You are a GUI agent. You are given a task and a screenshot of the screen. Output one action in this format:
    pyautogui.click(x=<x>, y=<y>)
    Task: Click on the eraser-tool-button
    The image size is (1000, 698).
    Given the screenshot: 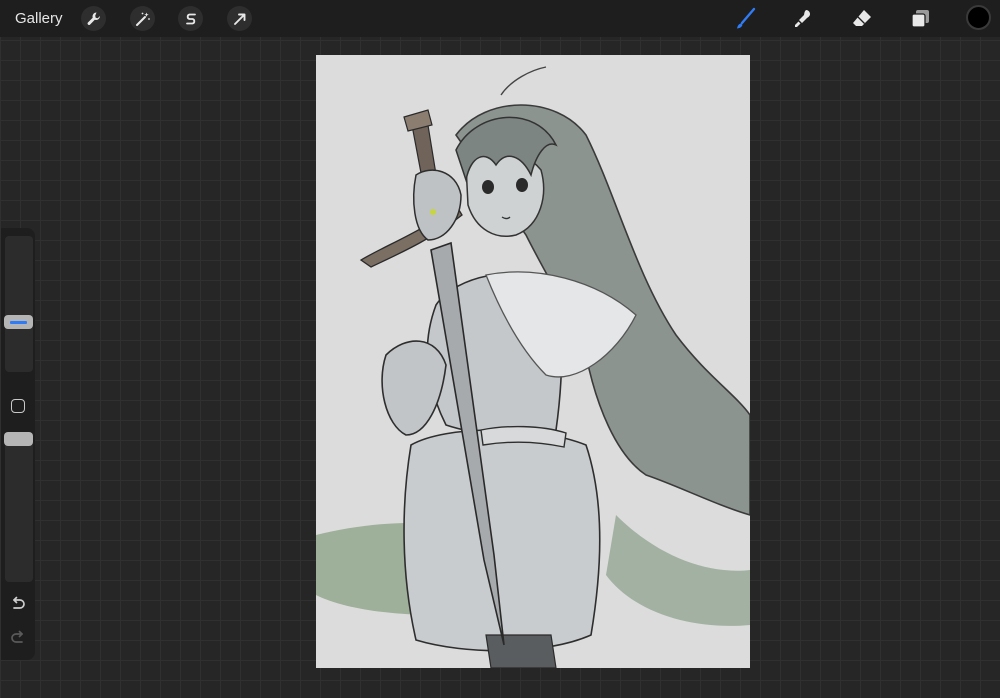 What is the action you would take?
    pyautogui.click(x=862, y=19)
    